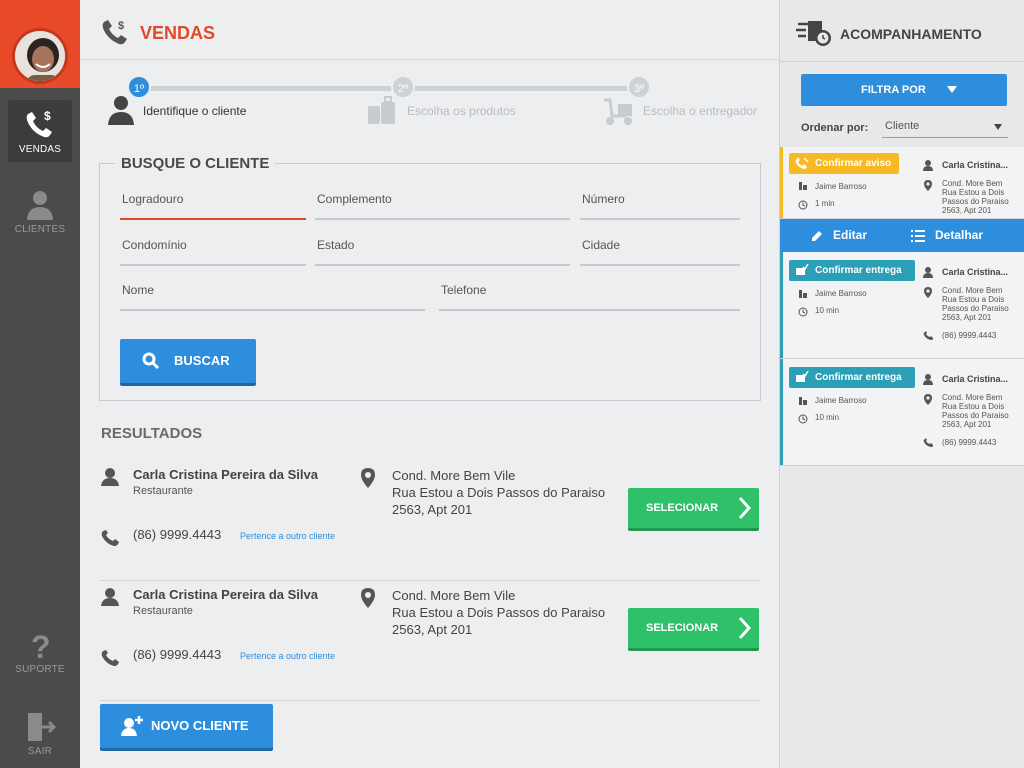 The height and width of the screenshot is (768, 1024). What do you see at coordinates (213, 206) in the screenshot?
I see `logradouro-field: Logradouro` at bounding box center [213, 206].